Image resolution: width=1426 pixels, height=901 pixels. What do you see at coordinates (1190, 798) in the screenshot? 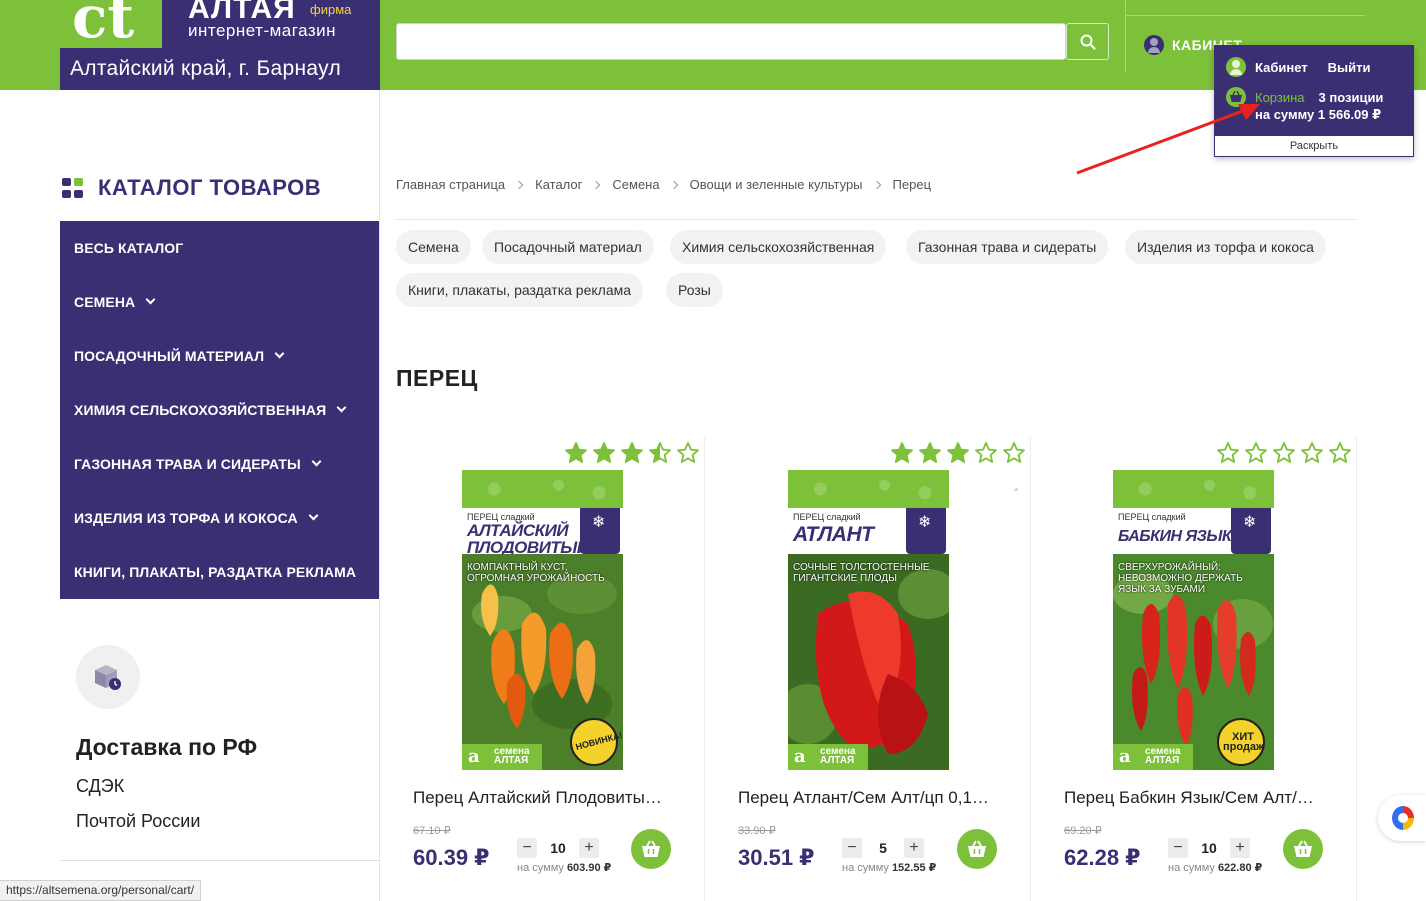
I see `product-name: Перец Бабкин Язык/Сем Алт/цп 0,1 гр.` at bounding box center [1190, 798].